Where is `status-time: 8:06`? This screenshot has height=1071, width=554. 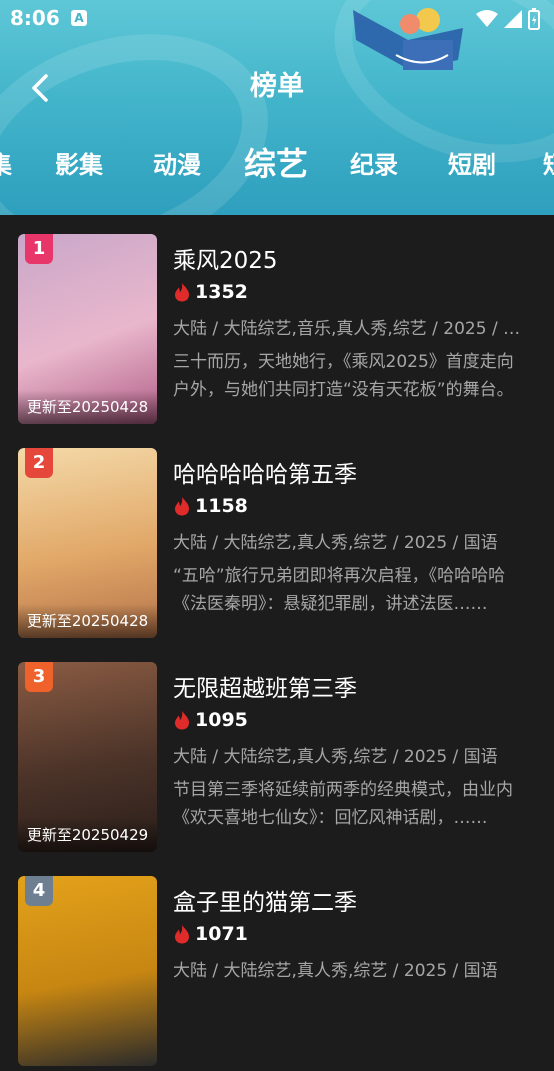 status-time: 8:06 is located at coordinates (35, 18).